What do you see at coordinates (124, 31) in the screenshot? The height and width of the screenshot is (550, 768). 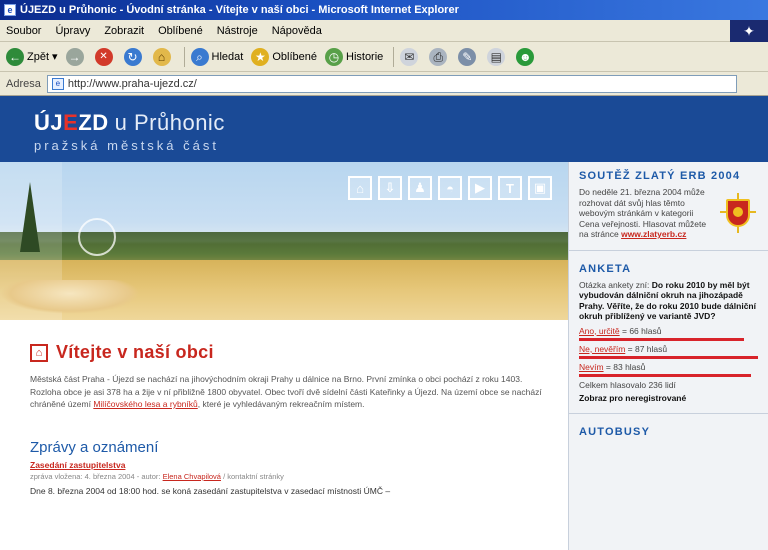 I see `menu-zobrazit: Zobrazit` at bounding box center [124, 31].